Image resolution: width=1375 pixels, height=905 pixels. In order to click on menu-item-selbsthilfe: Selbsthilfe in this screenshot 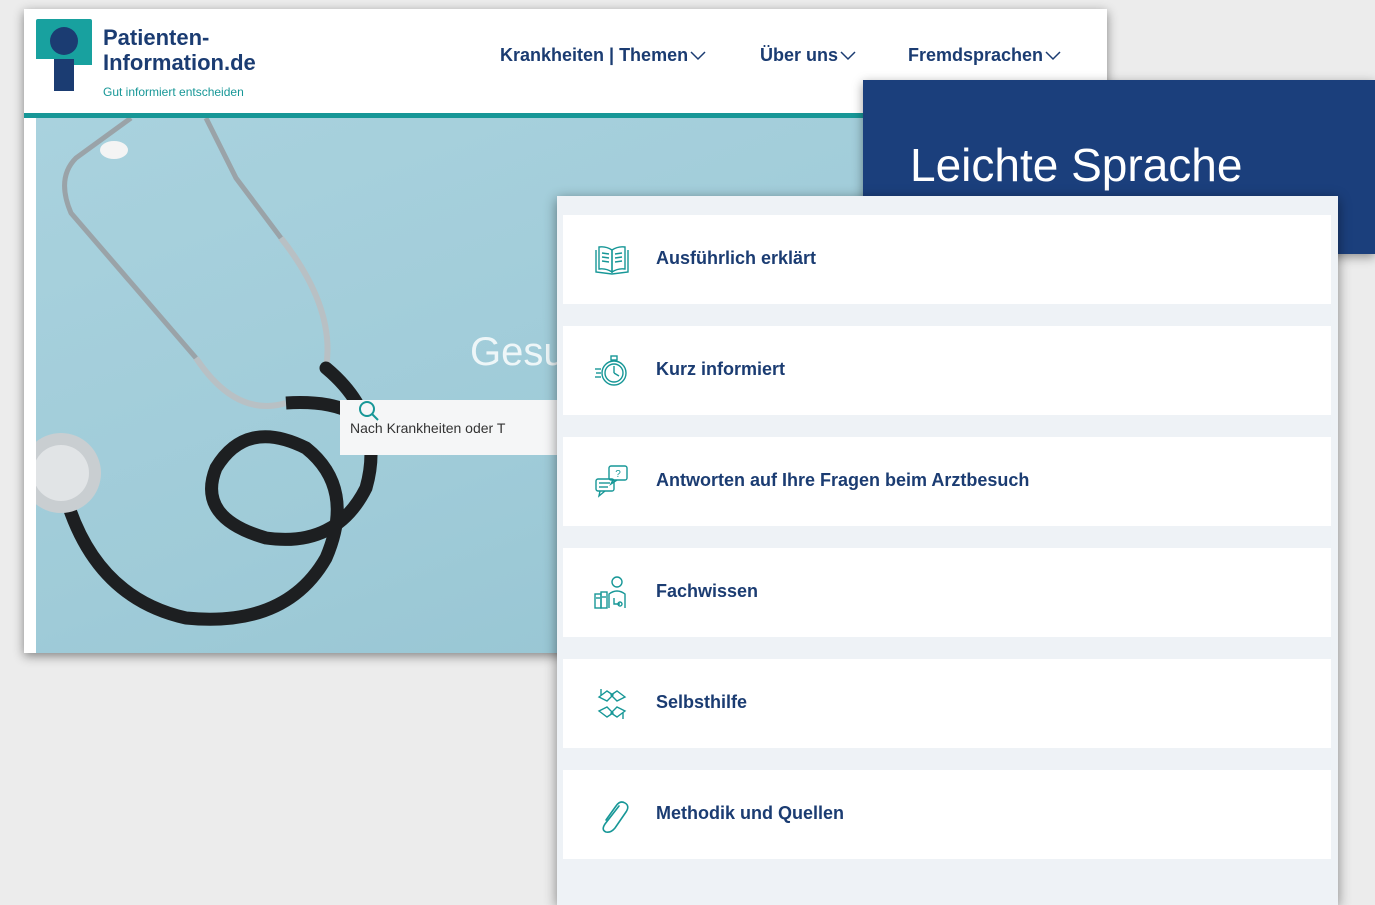, I will do `click(947, 703)`.